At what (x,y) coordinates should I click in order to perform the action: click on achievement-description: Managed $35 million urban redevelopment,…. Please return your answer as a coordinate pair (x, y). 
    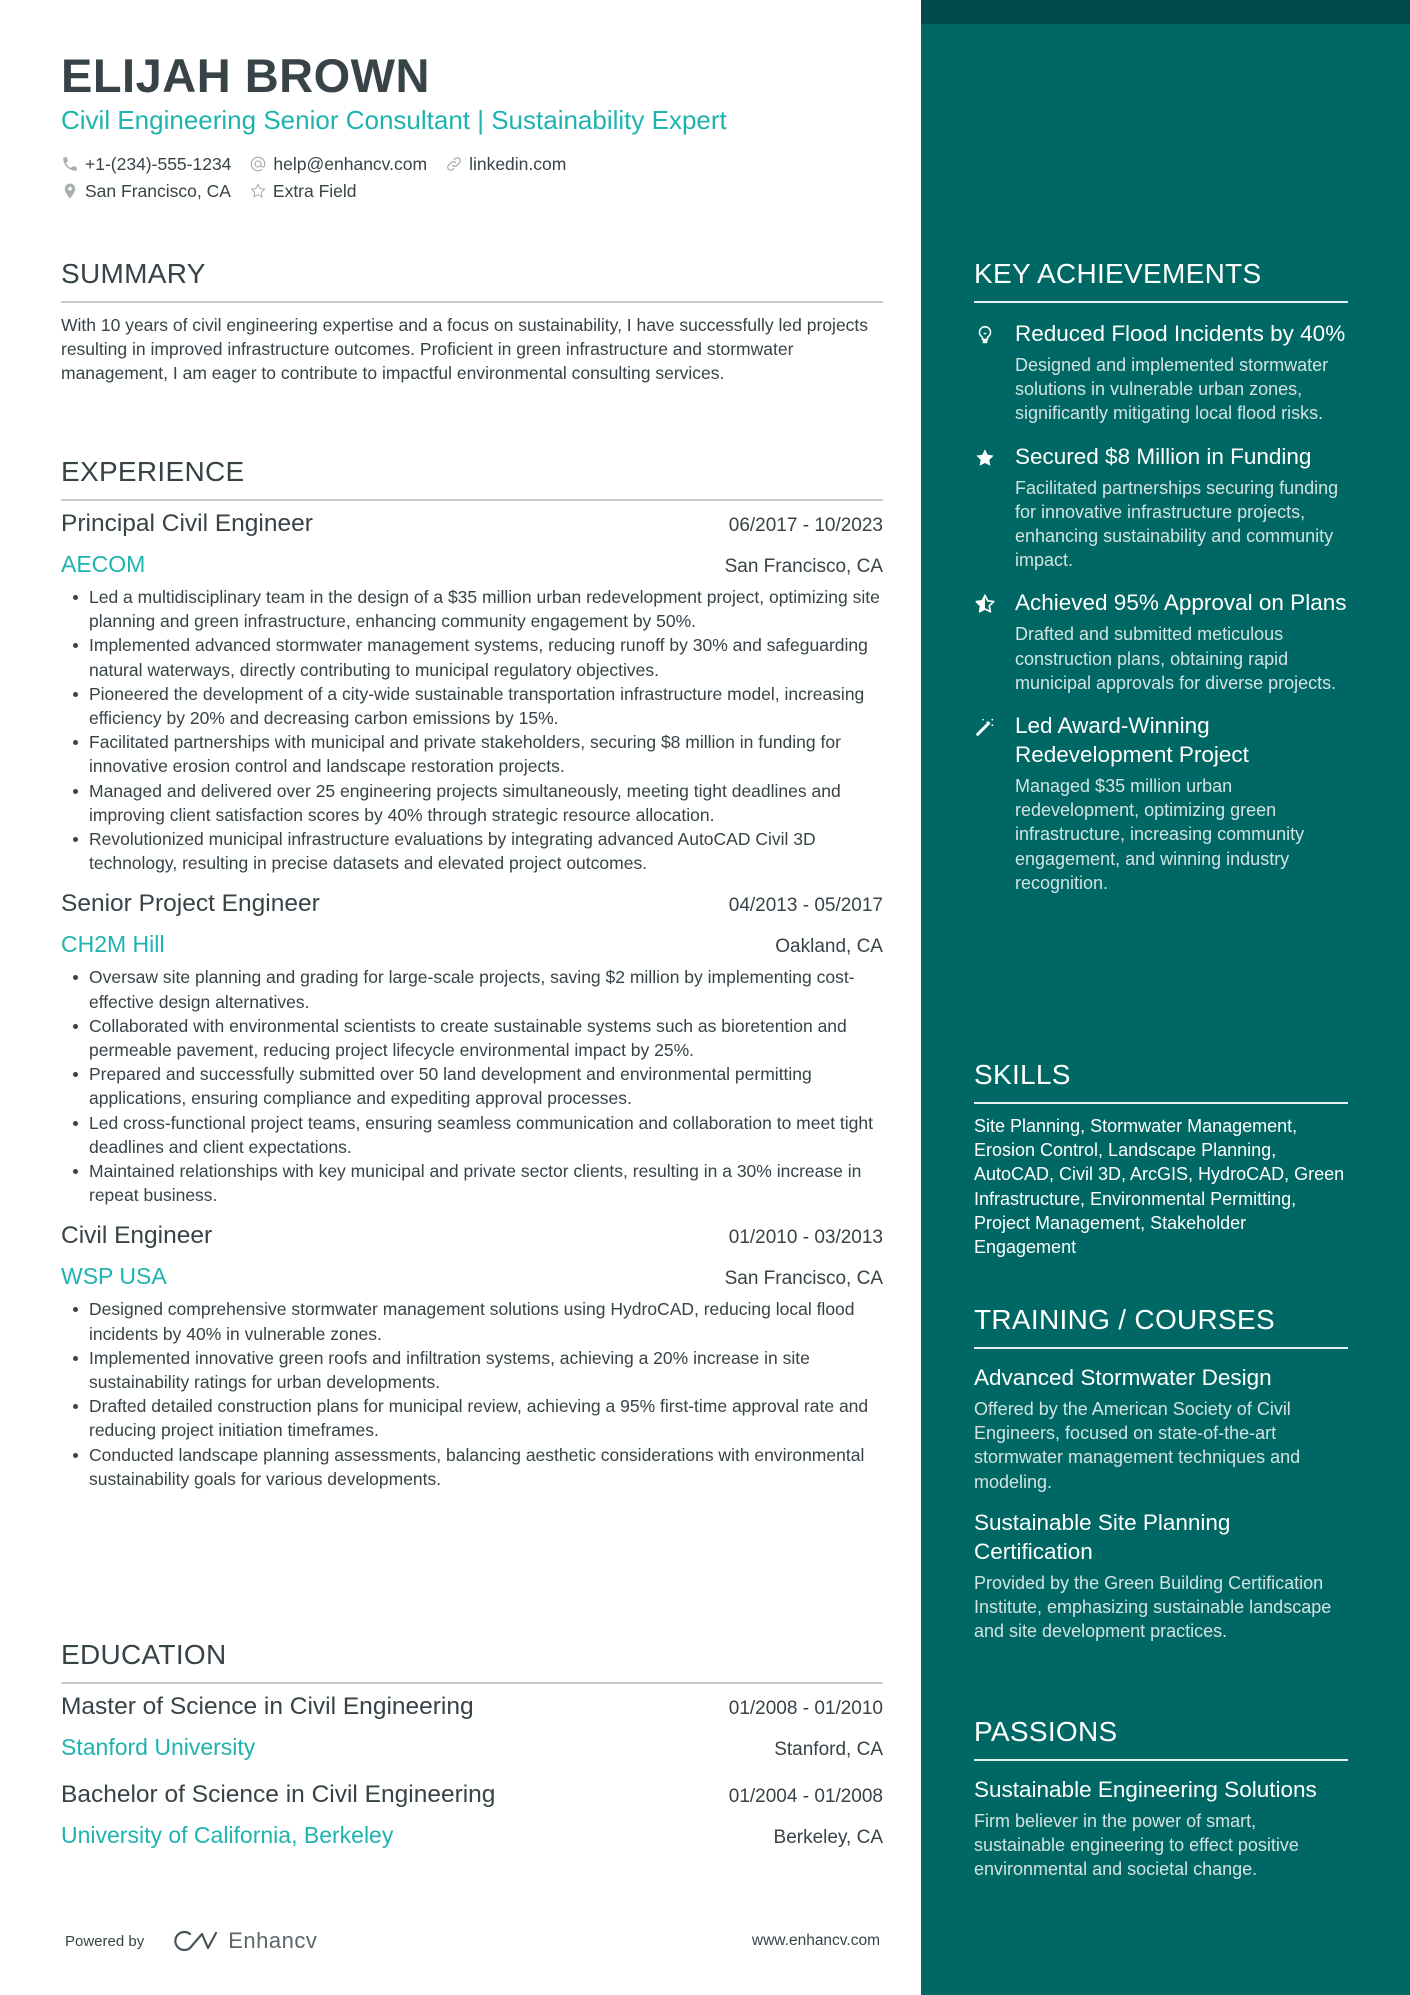
    Looking at the image, I should click on (1160, 834).